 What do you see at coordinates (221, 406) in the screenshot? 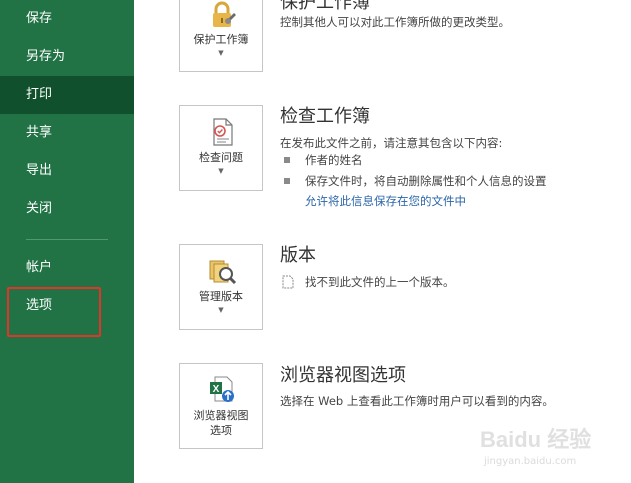
I see `browser-view-options-button: X 浏览器视图 选项` at bounding box center [221, 406].